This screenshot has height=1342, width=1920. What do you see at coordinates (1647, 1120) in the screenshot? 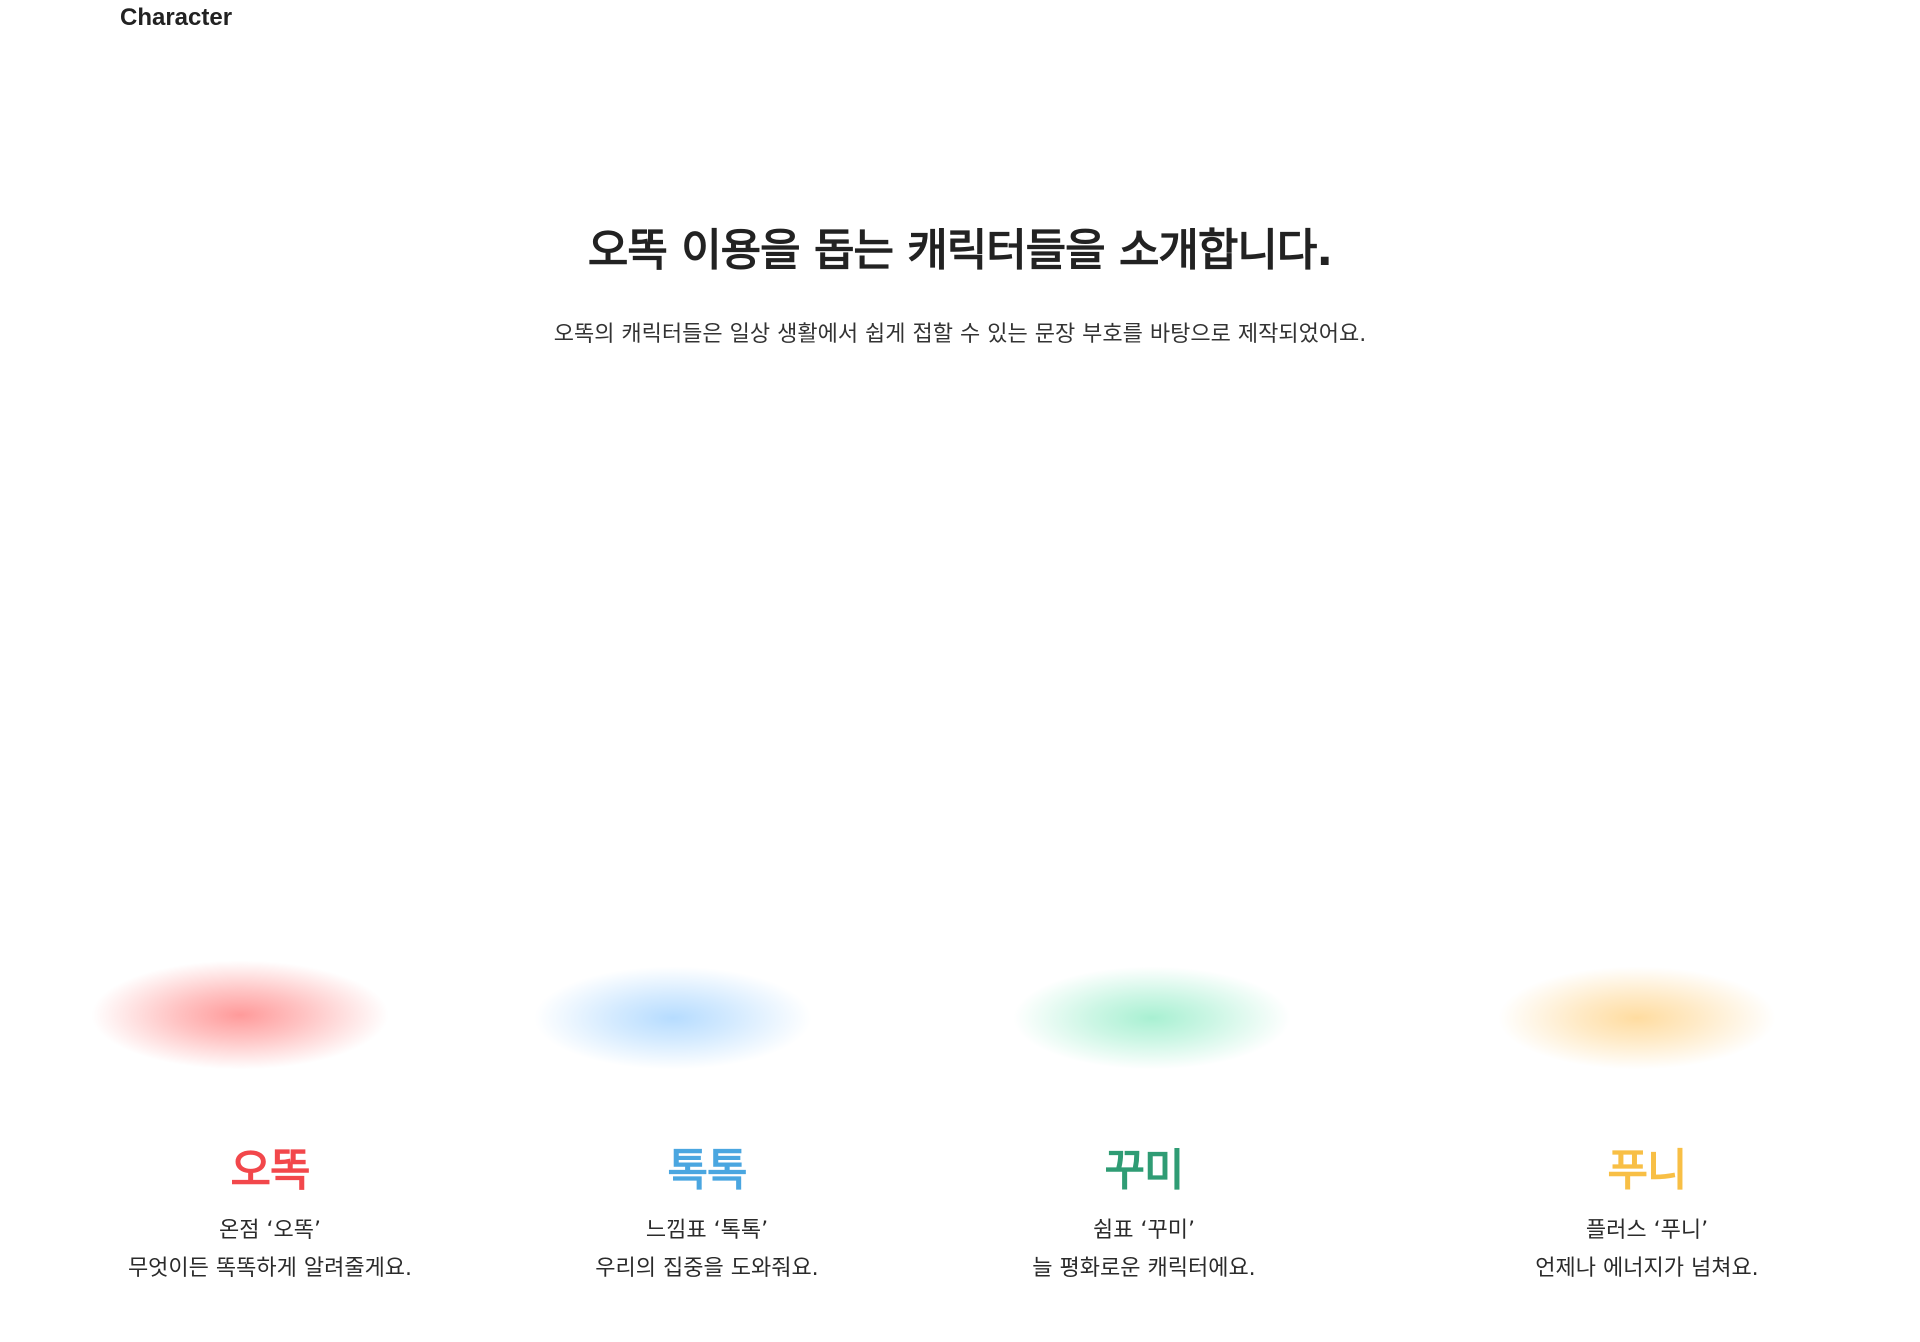
I see `character-card-puni: 푸니 플러스 ‘푸니’ 언제나 에너지가 넘쳐요.` at bounding box center [1647, 1120].